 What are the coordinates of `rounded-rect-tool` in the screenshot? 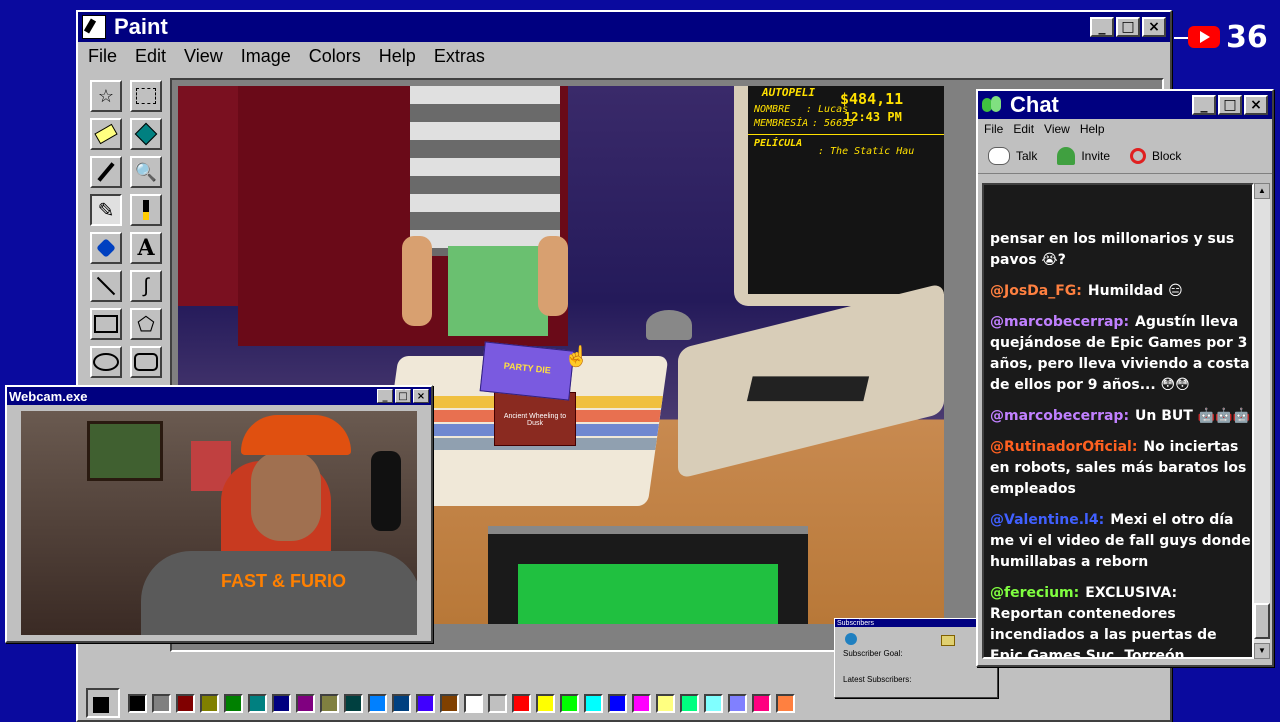 It's located at (146, 362).